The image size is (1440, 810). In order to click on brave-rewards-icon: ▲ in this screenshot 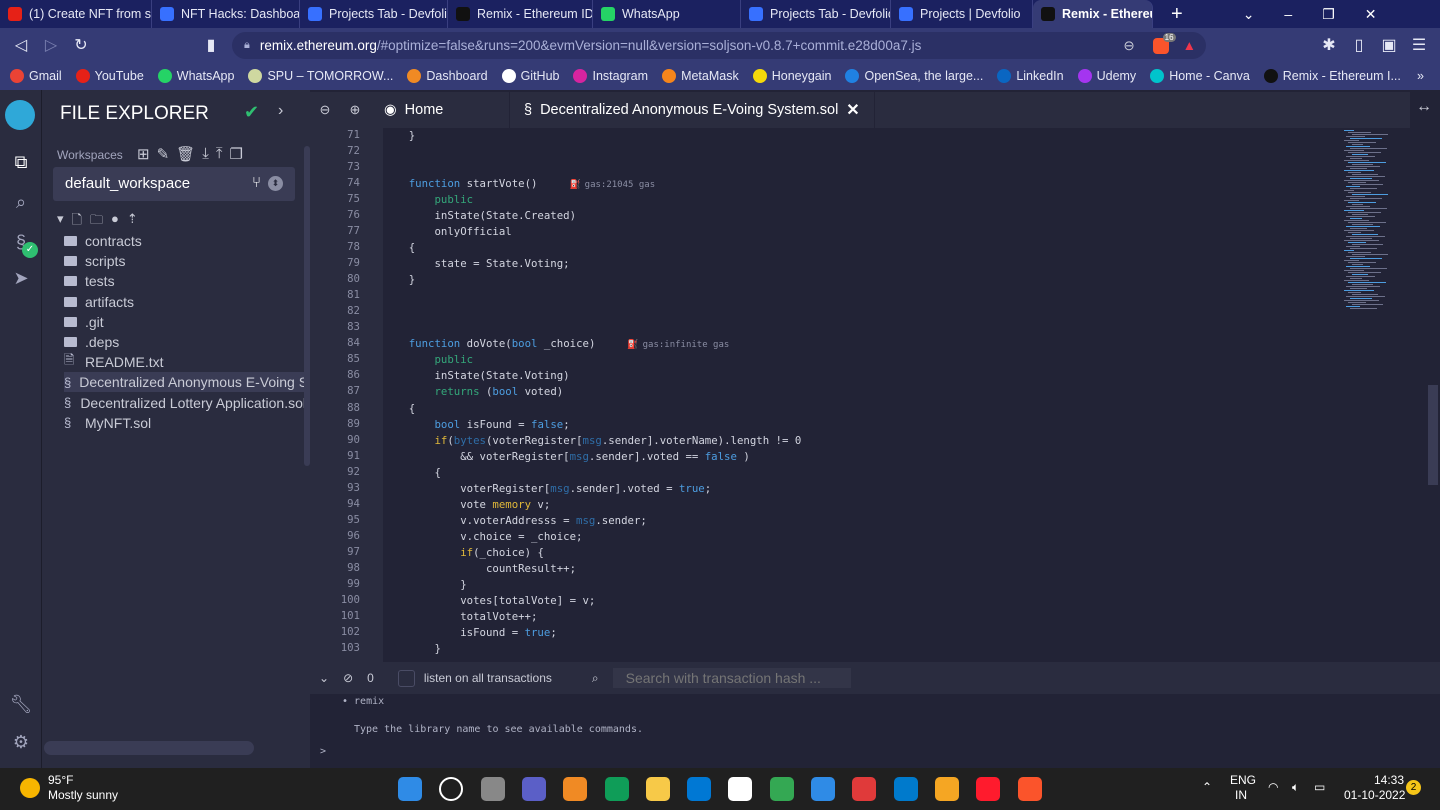, I will do `click(1189, 45)`.